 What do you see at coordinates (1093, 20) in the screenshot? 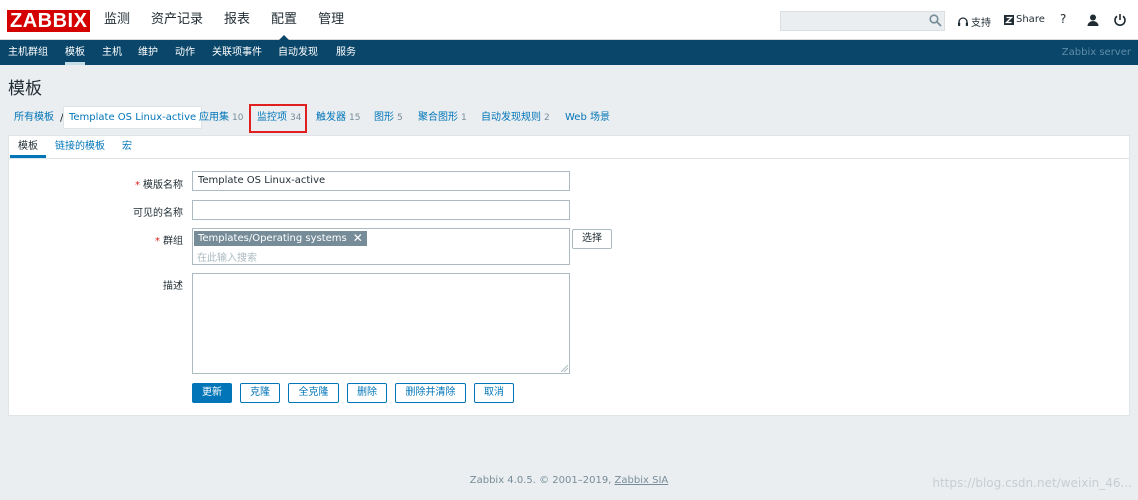
I see `user-profile-icon` at bounding box center [1093, 20].